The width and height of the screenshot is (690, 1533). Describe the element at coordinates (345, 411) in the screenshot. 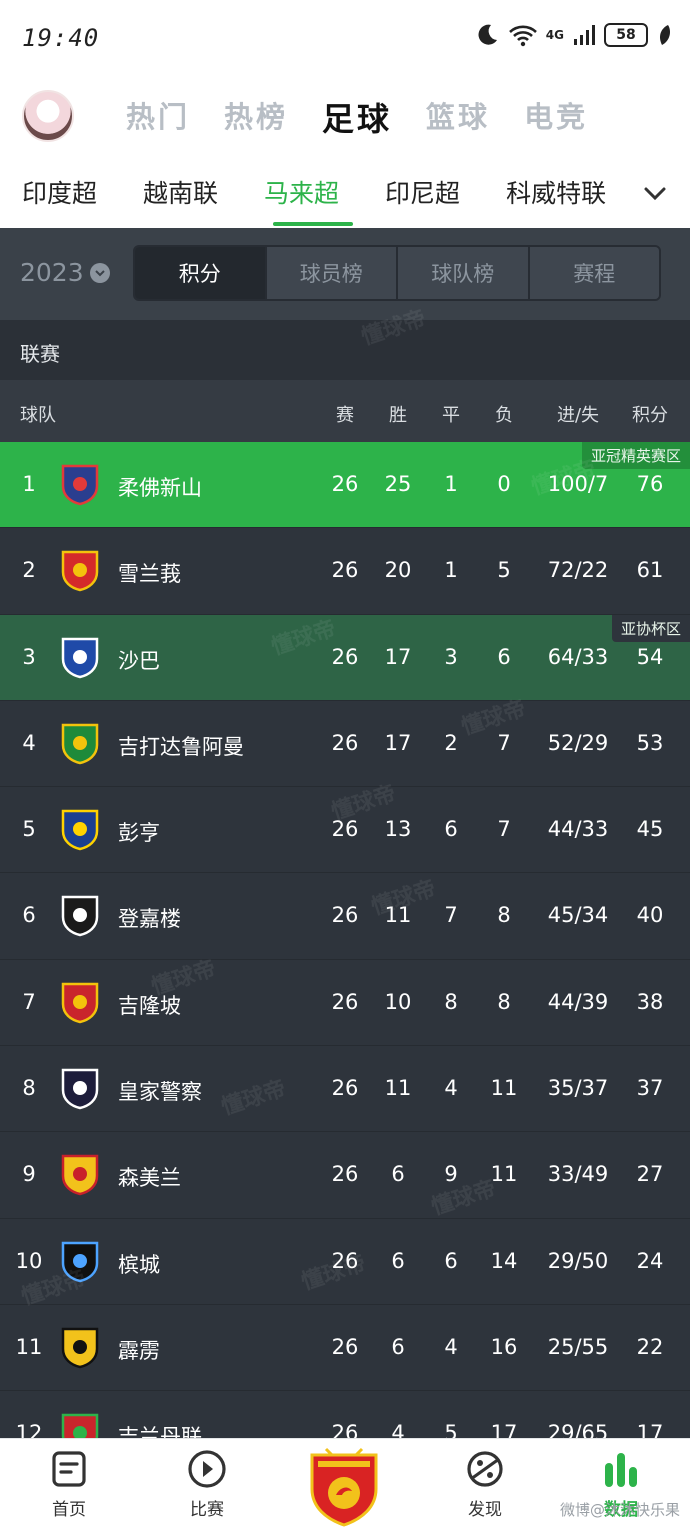

I see `table-header: 球队 赛 胜 平 负 进/失 积分` at that location.